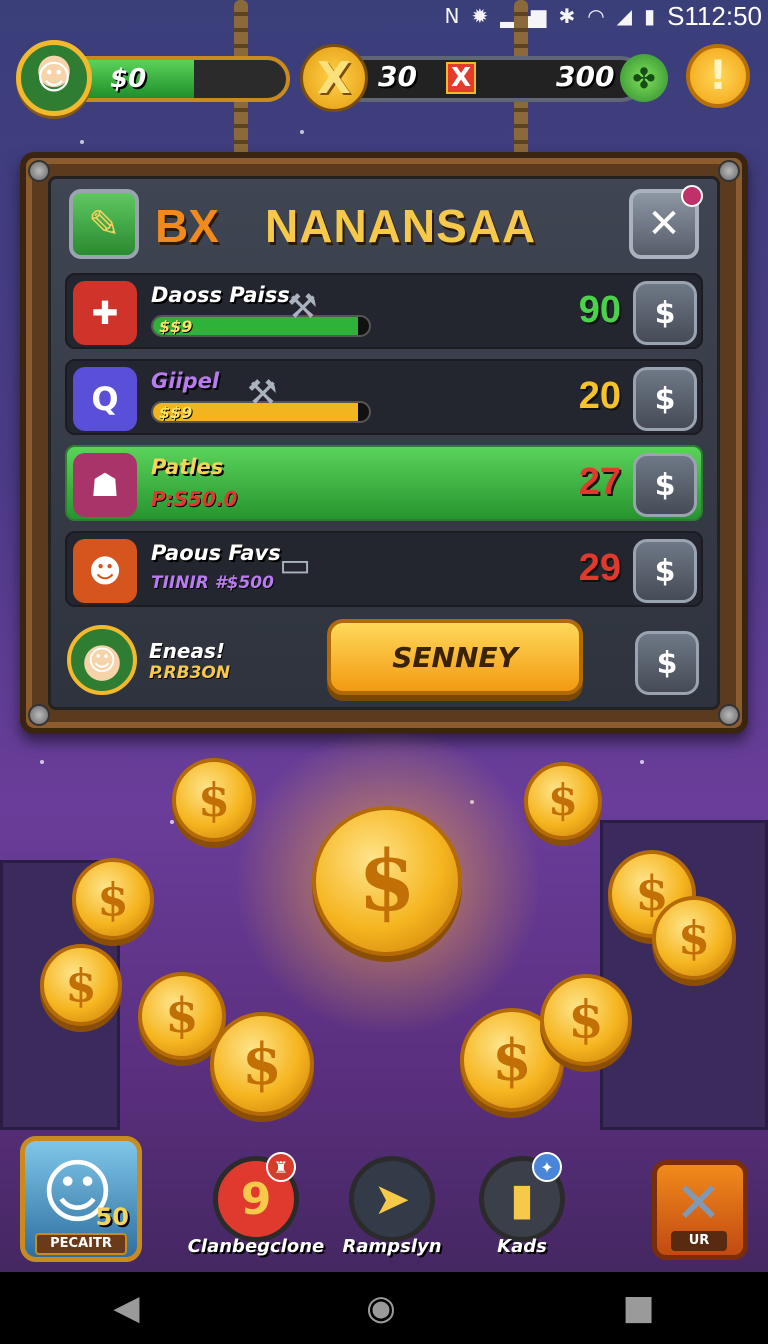  I want to click on footer-name: Eneas!, so click(187, 651).